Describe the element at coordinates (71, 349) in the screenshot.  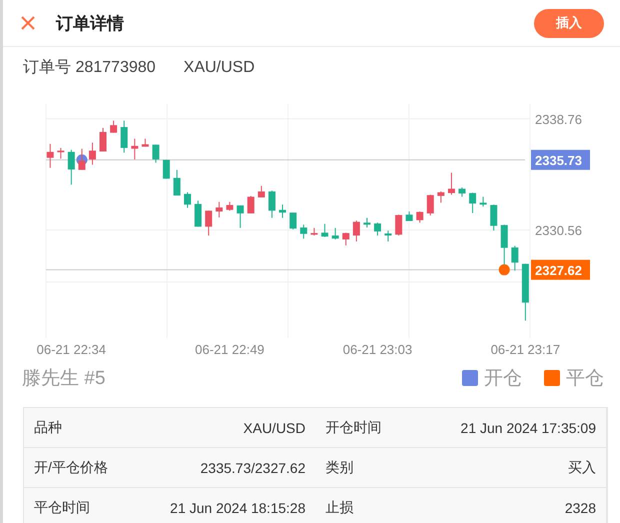
I see `axis-label: 06-21 22:34` at that location.